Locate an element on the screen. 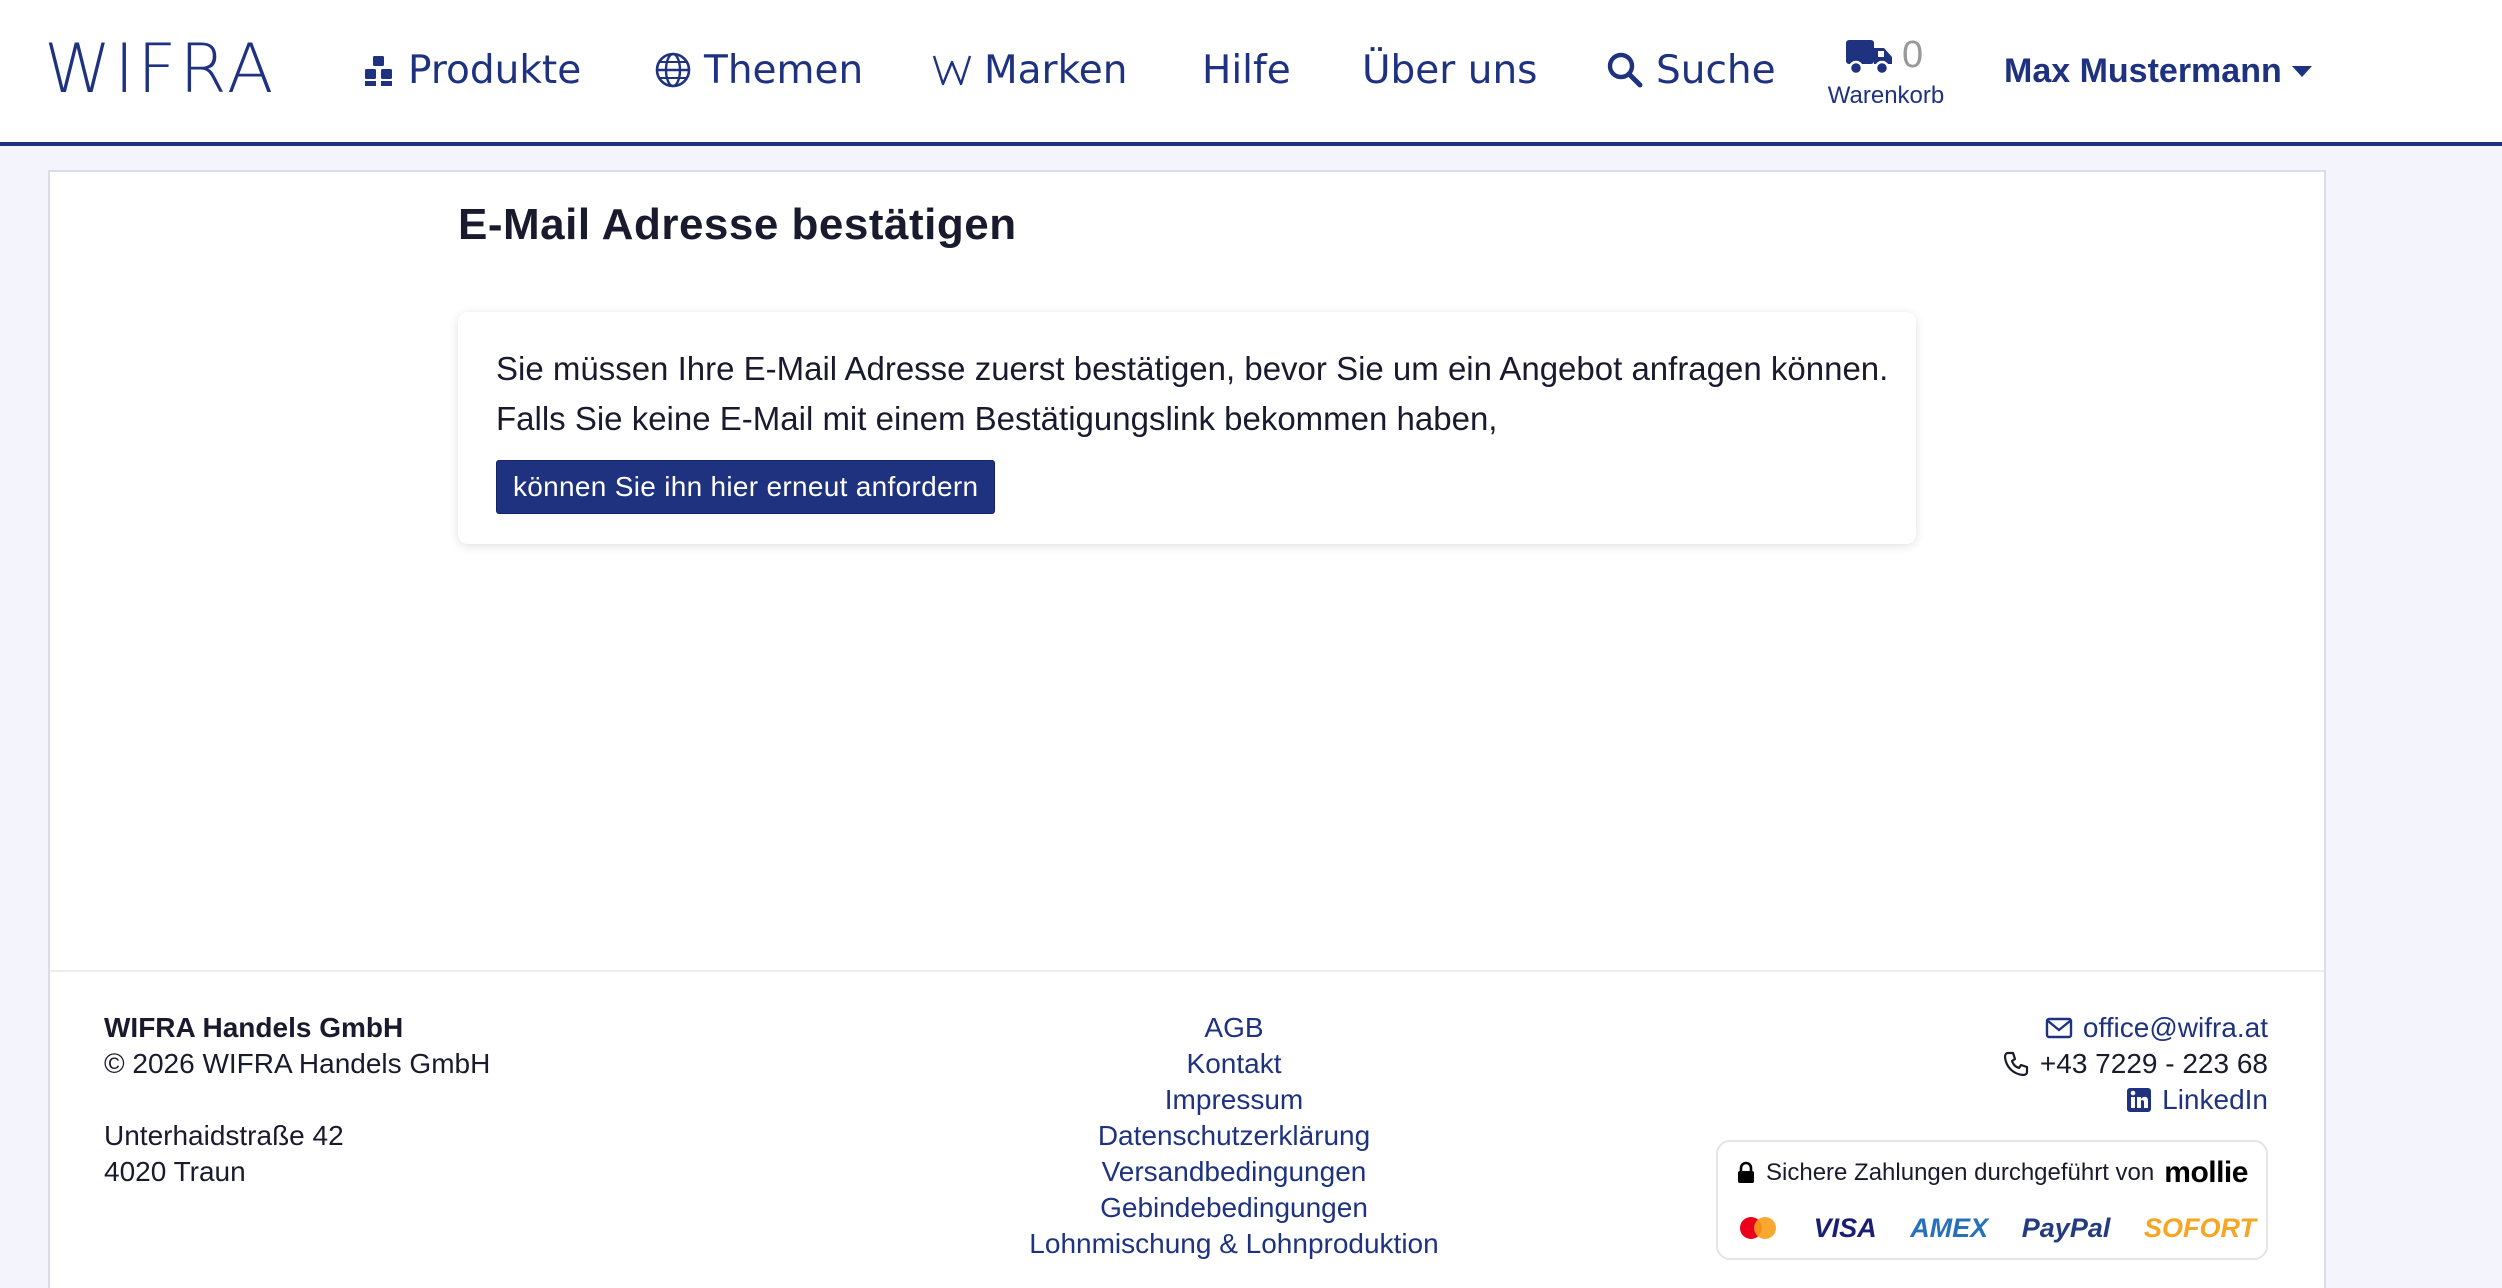  envelope-icon is located at coordinates (2059, 1028).